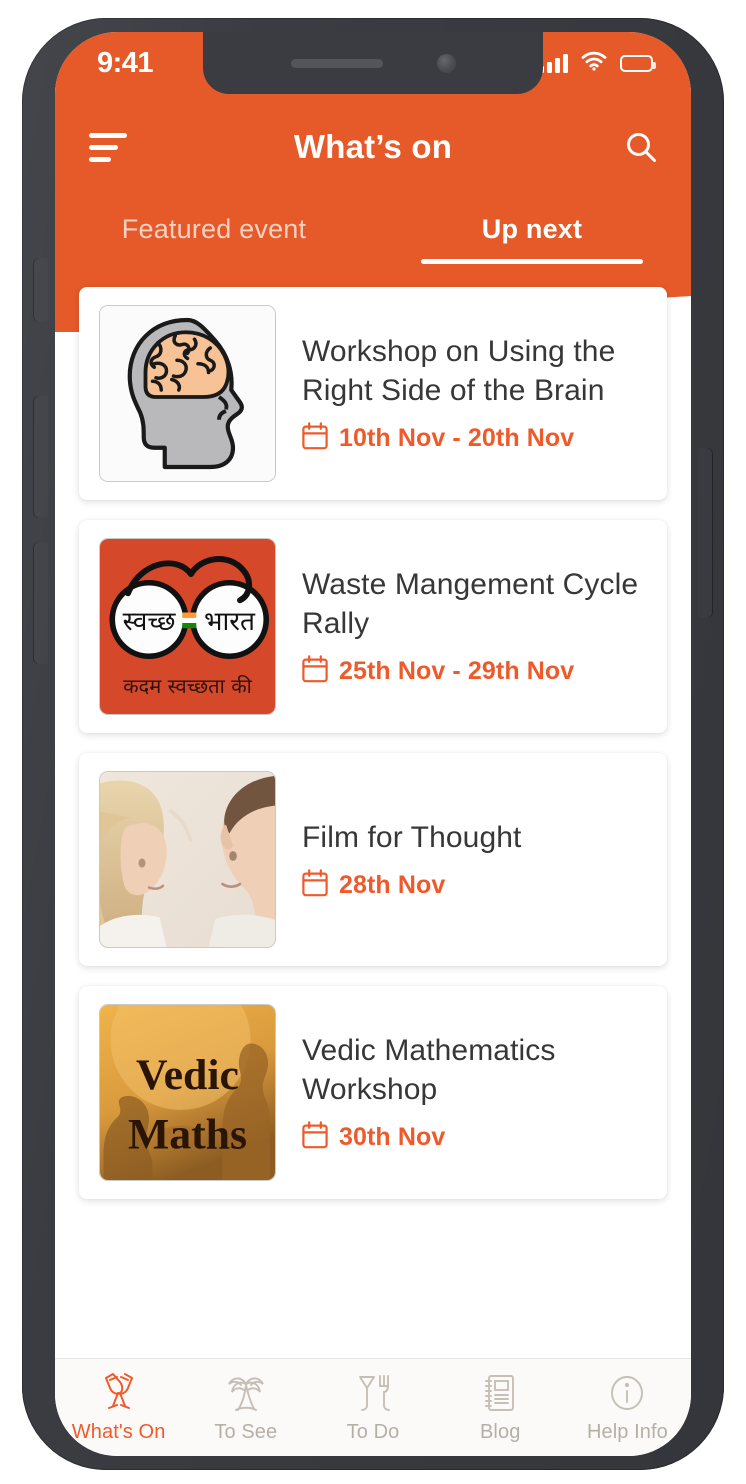 The image size is (746, 1484). I want to click on event-thumbnail-brain-head-illustration, so click(187, 393).